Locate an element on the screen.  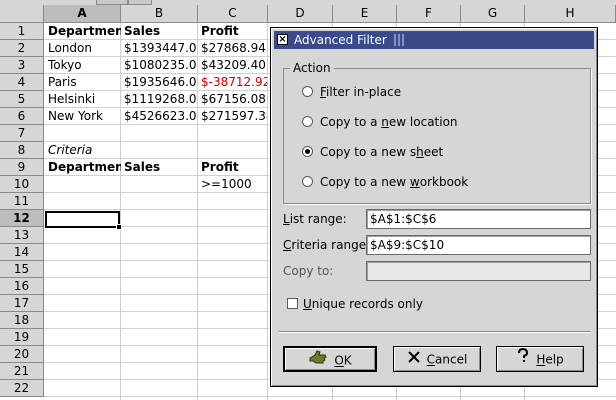
list-range-label: List range: is located at coordinates (315, 219).